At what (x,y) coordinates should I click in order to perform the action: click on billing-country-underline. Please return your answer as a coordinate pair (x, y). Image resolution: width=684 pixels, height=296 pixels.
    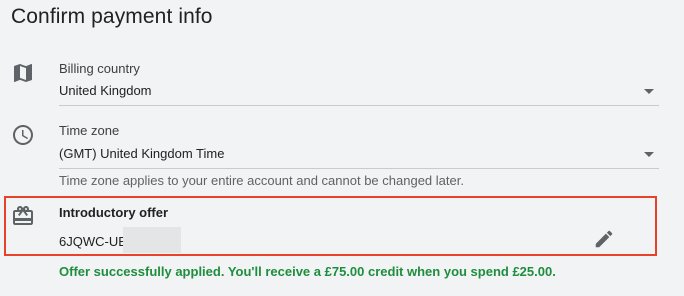
    Looking at the image, I should click on (359, 105).